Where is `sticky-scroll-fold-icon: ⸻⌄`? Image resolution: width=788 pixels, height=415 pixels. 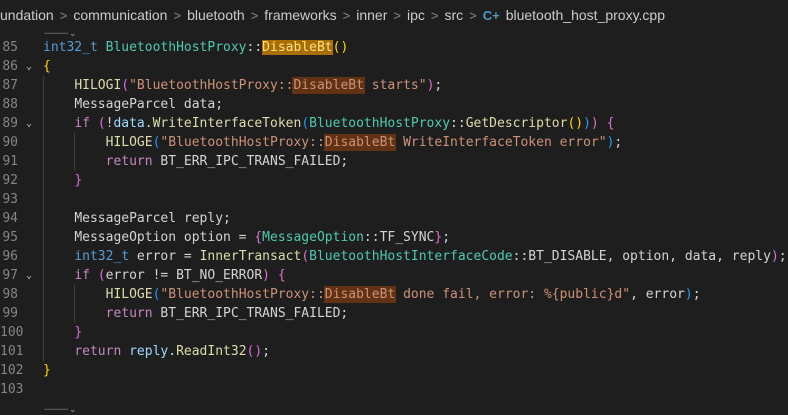 sticky-scroll-fold-icon: ⸻⌄ is located at coordinates (60, 31).